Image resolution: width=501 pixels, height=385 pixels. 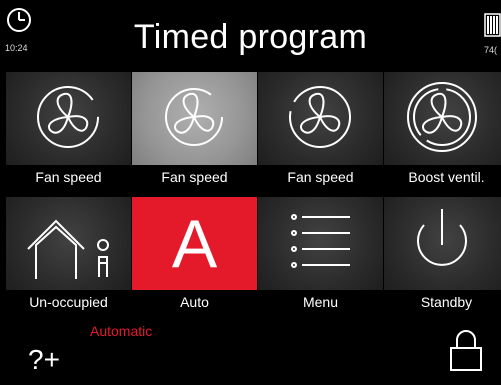 I want to click on menu-list-icon, so click(x=320, y=241).